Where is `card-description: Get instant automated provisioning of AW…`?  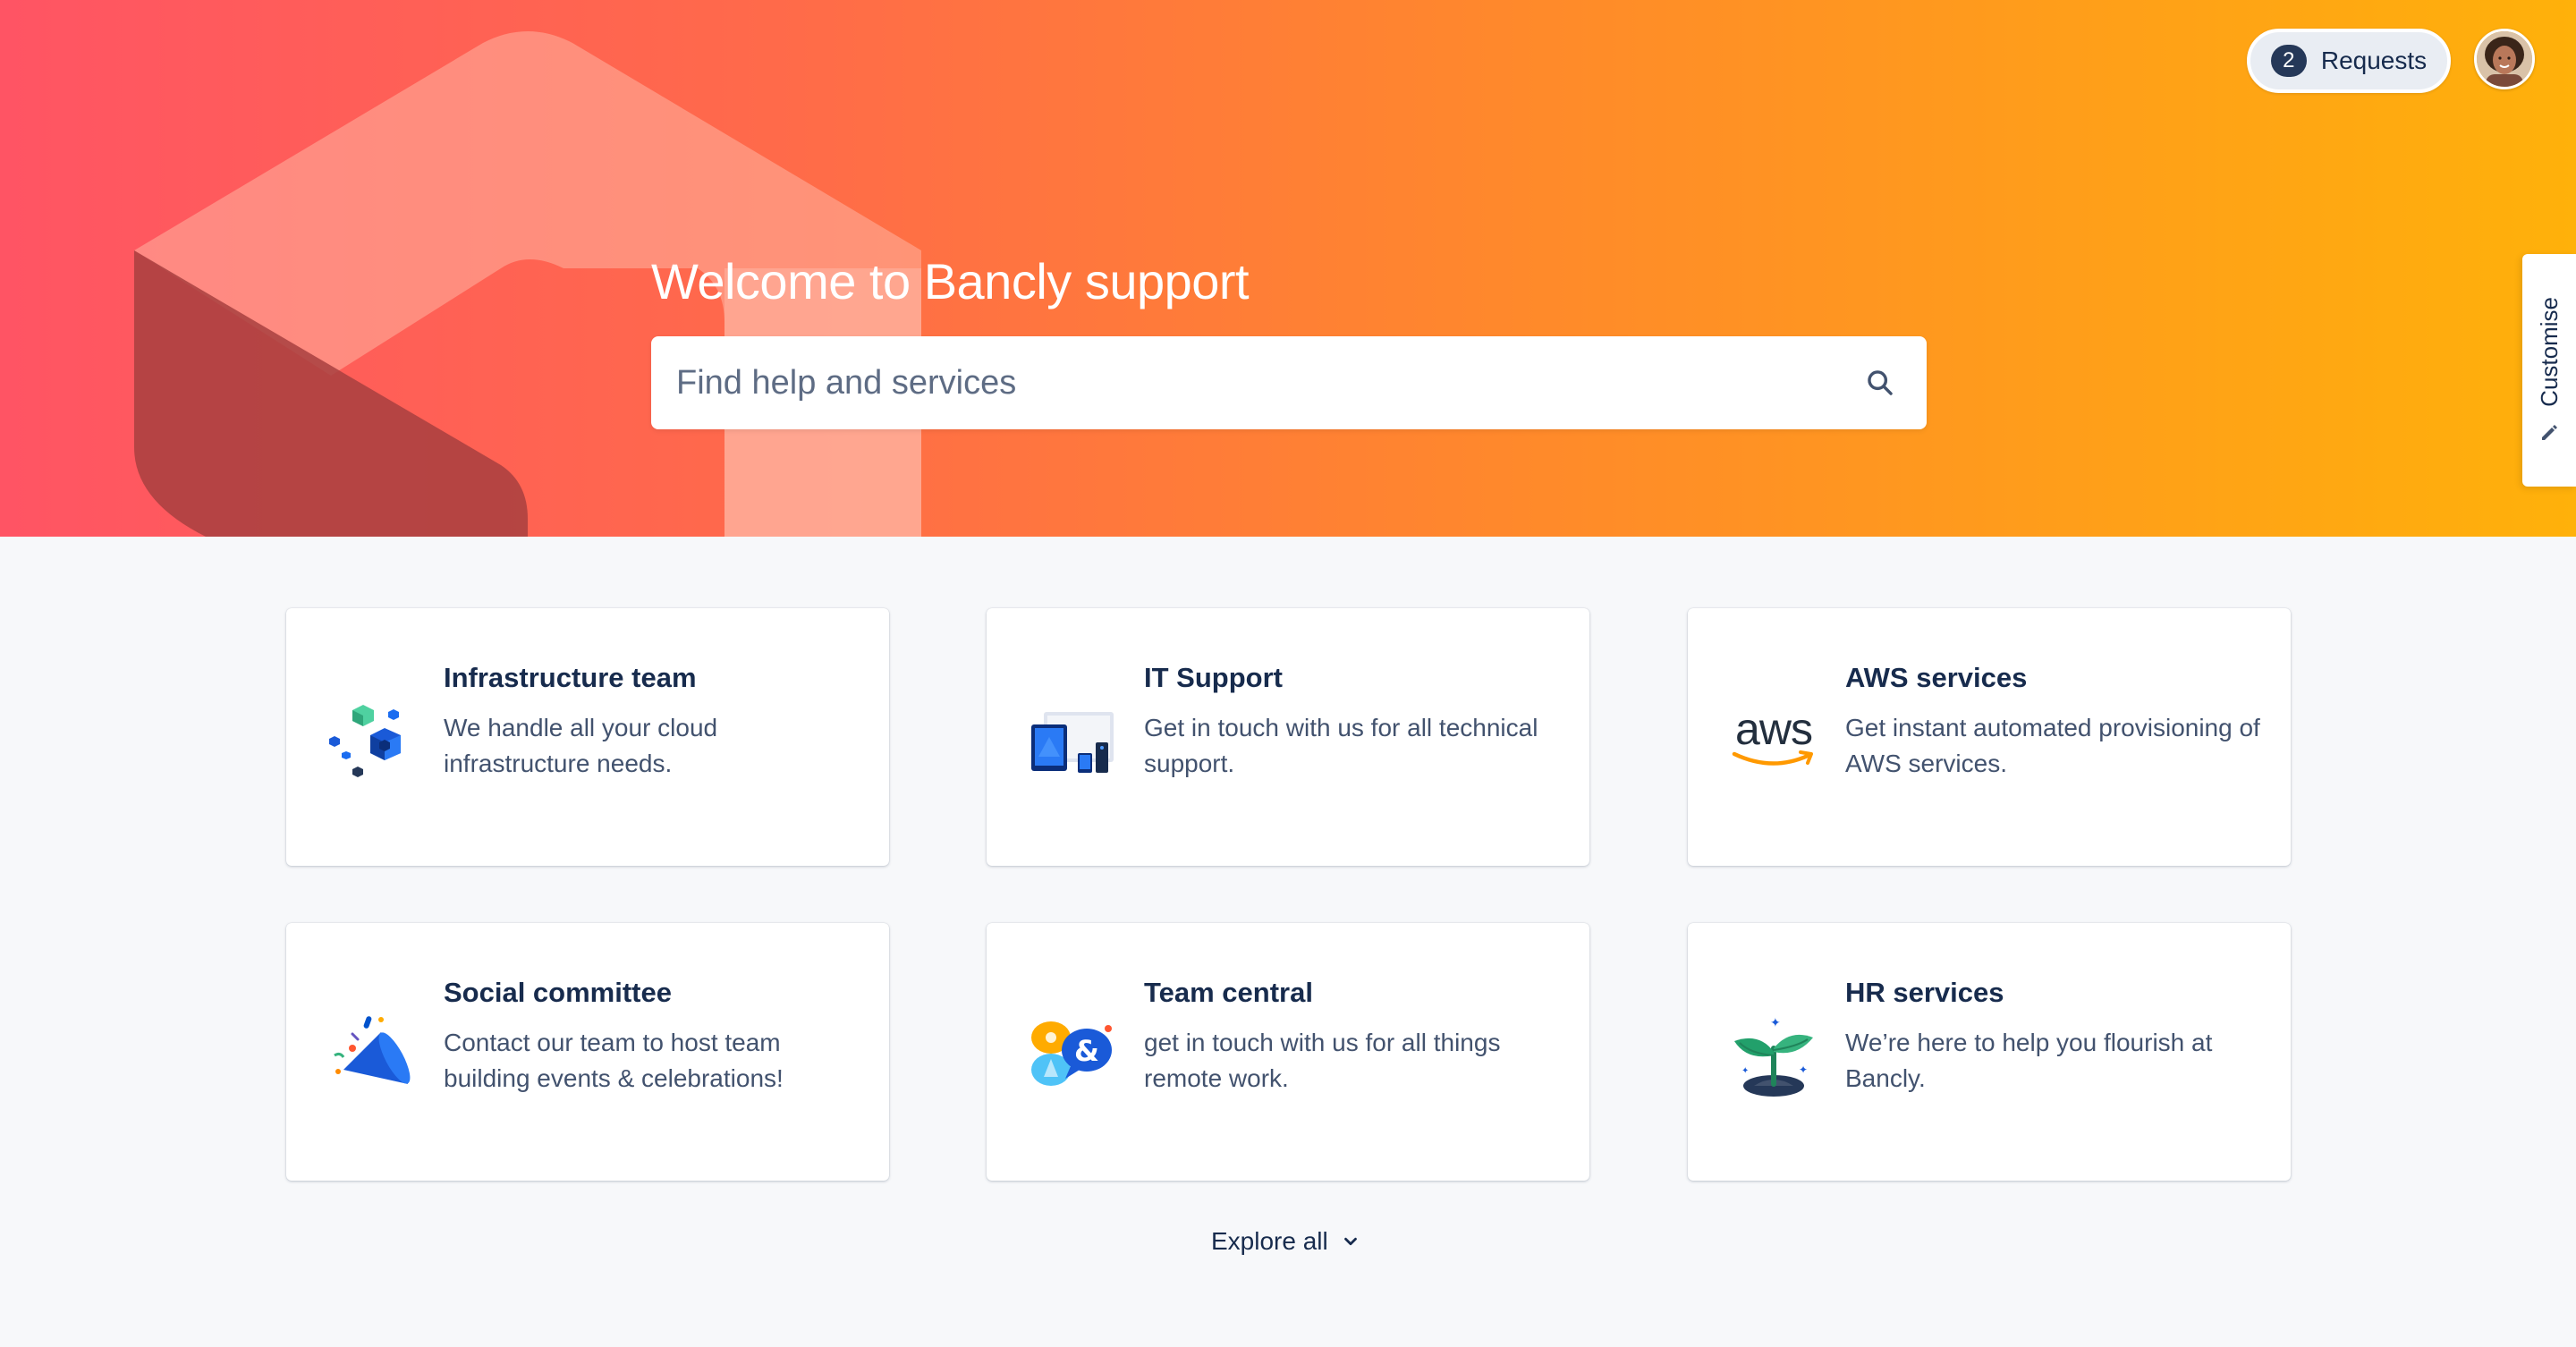
card-description: Get instant automated provisioning of AW… is located at coordinates (2052, 745).